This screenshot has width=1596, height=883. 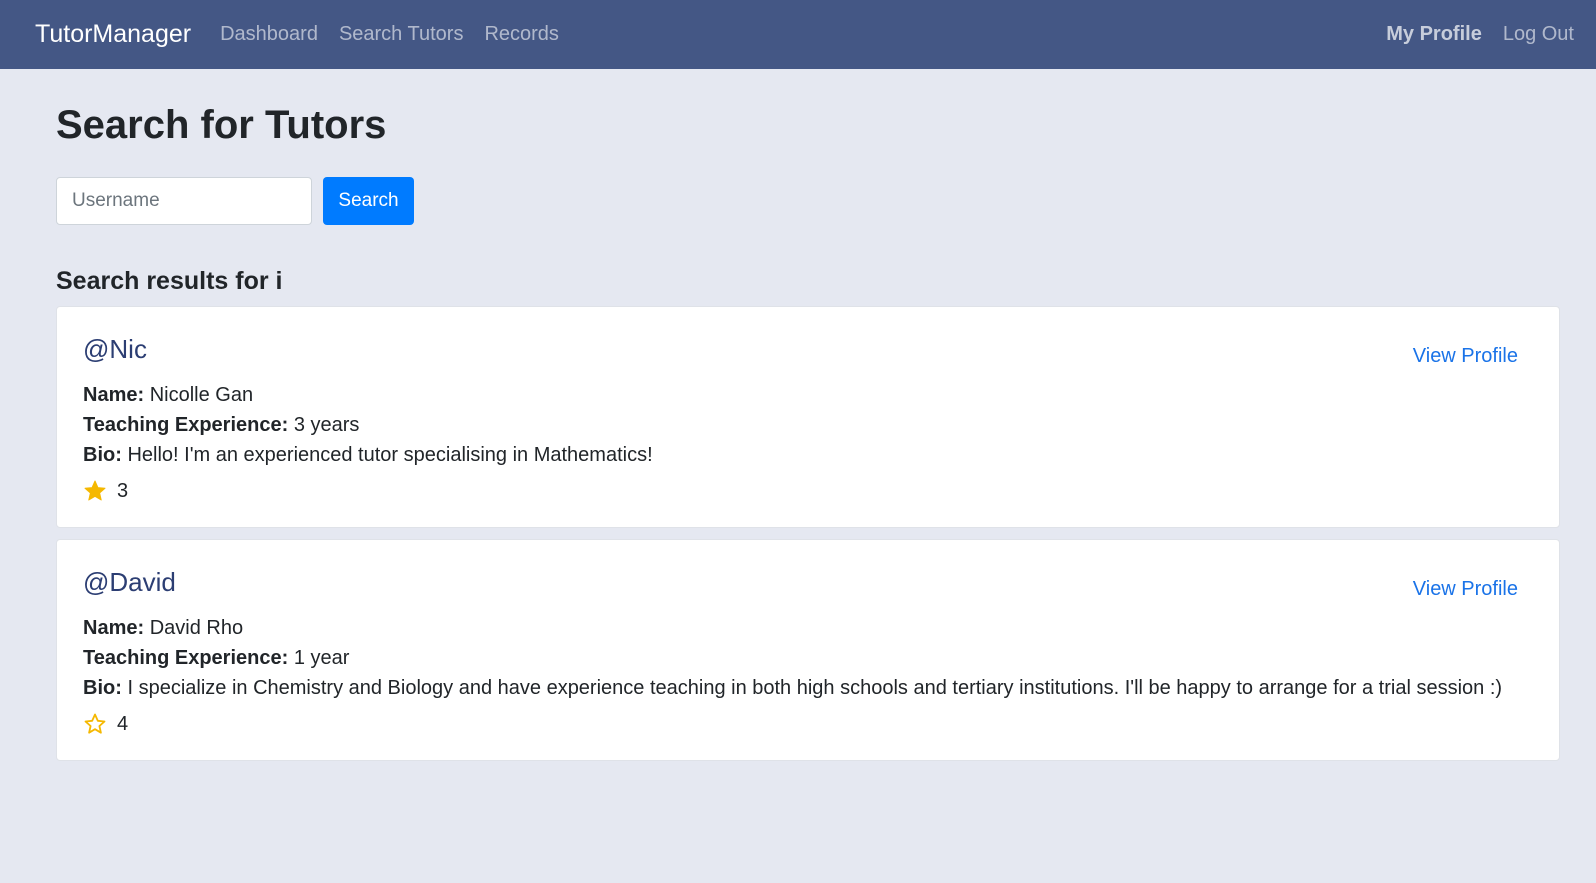 I want to click on rating-value: 4, so click(x=123, y=723).